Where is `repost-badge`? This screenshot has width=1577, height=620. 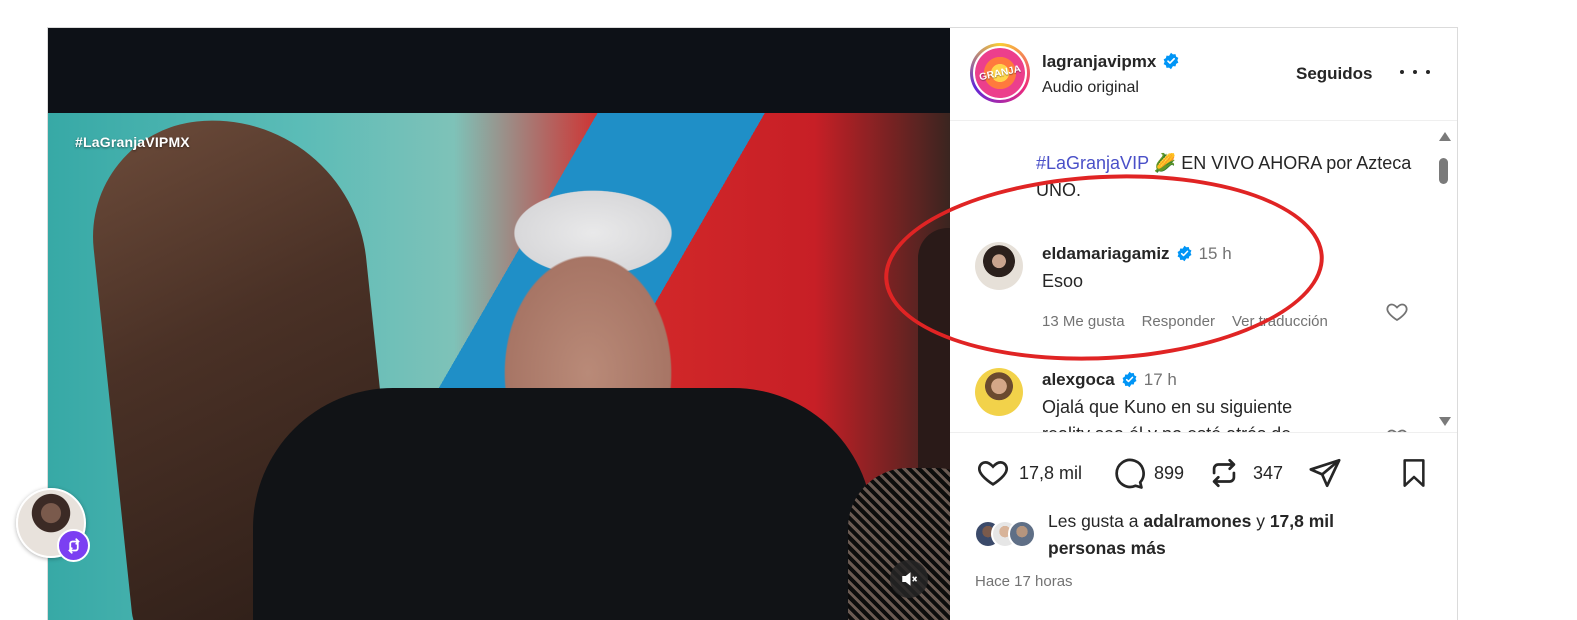 repost-badge is located at coordinates (73, 545).